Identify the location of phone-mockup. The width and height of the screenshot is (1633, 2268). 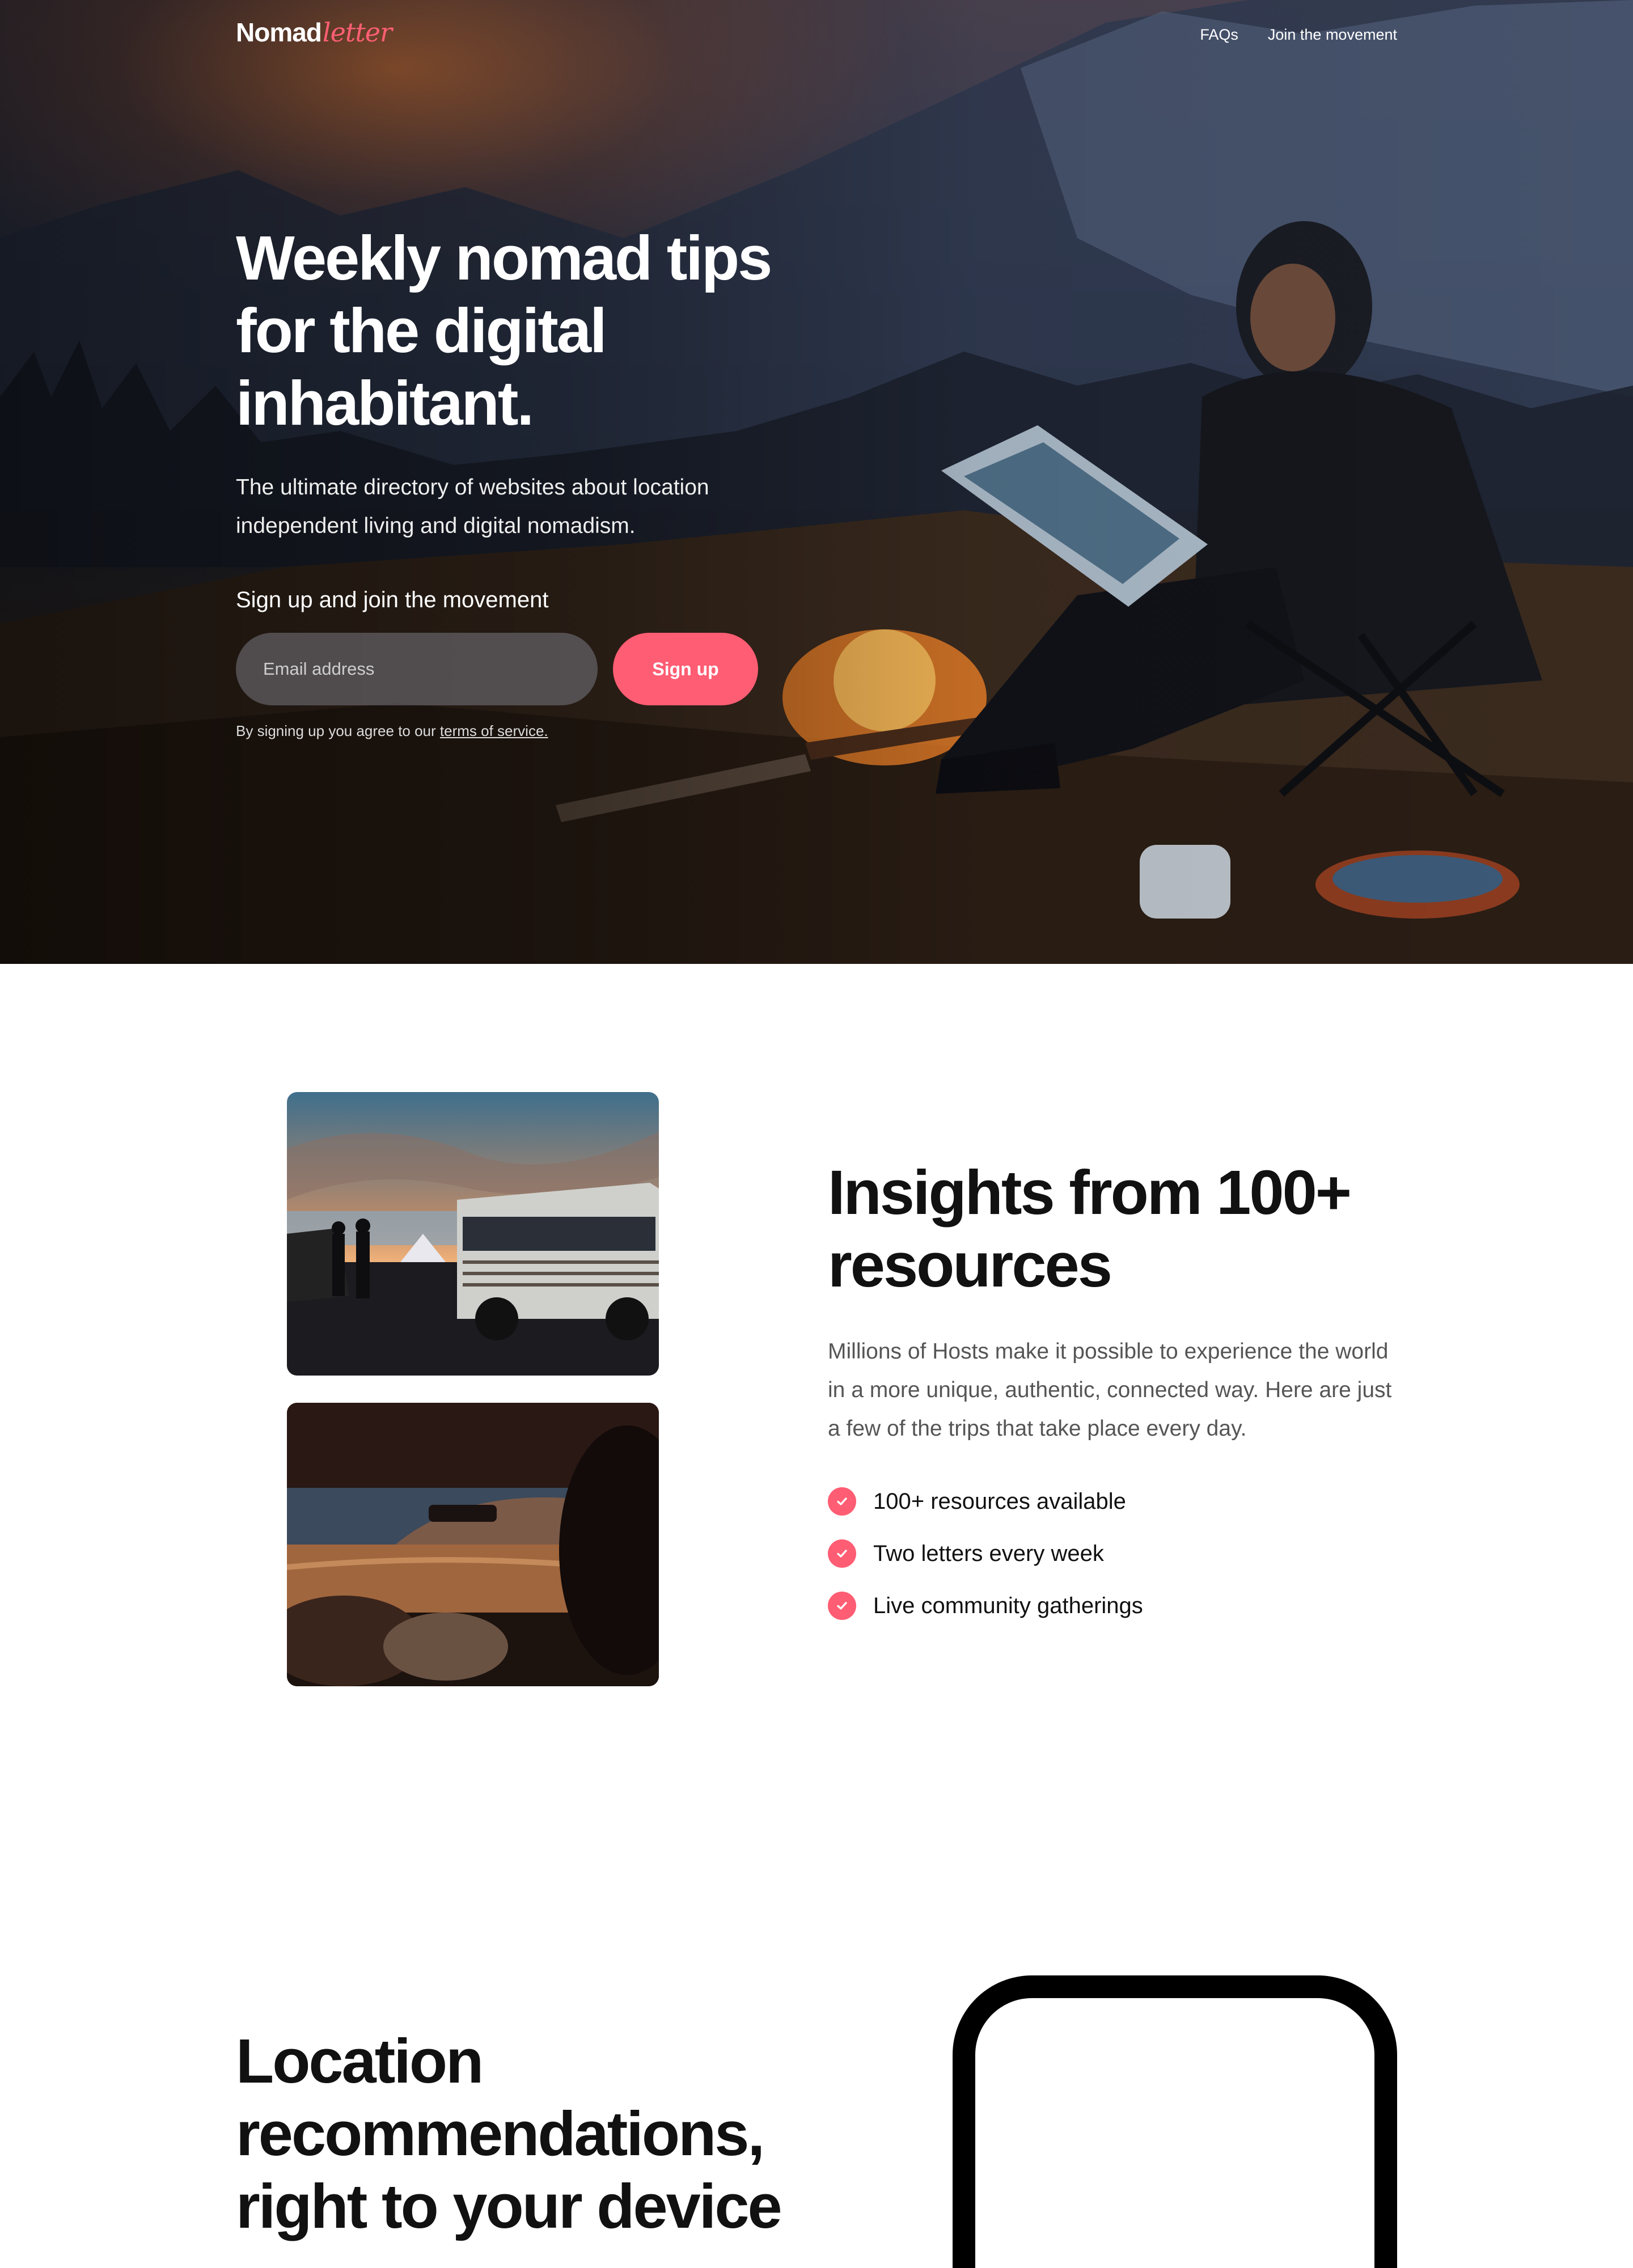
(1175, 2121).